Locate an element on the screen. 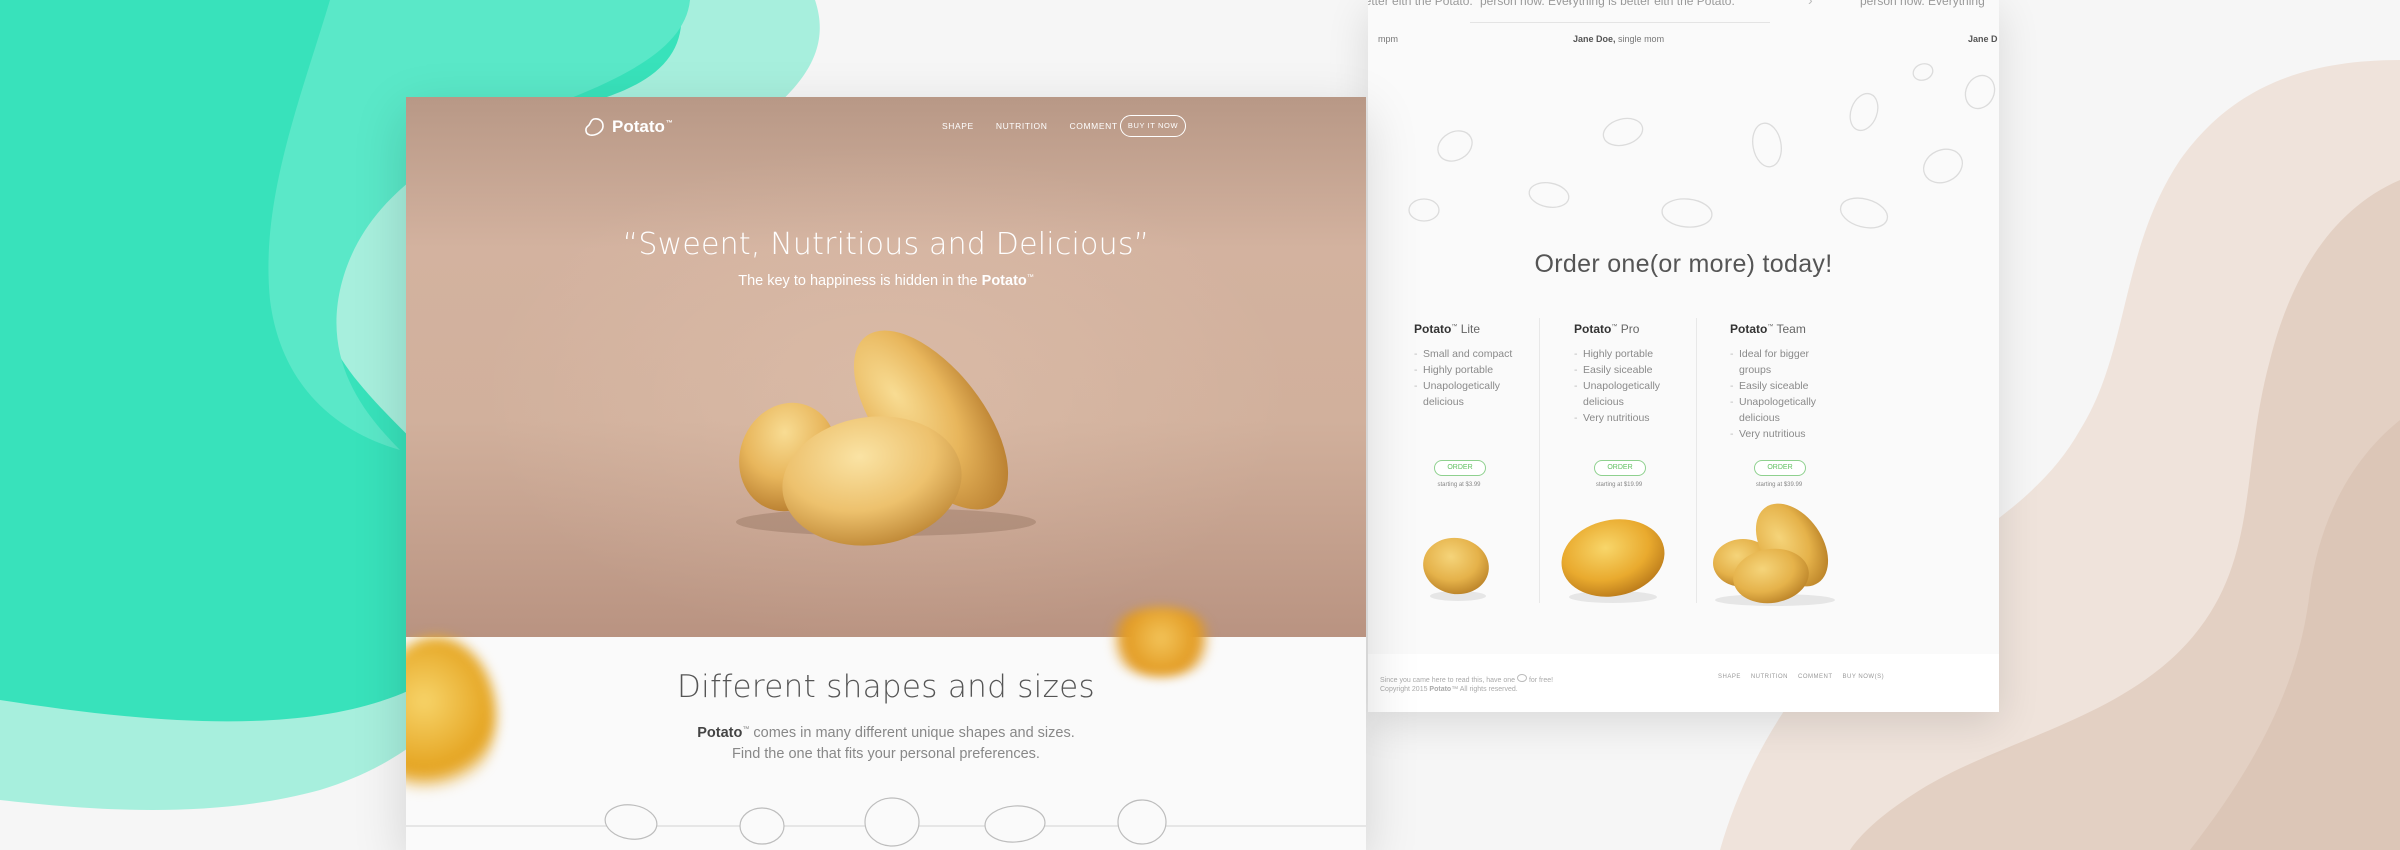 The height and width of the screenshot is (850, 2400). testimonial-author-right: Jane D is located at coordinates (1983, 39).